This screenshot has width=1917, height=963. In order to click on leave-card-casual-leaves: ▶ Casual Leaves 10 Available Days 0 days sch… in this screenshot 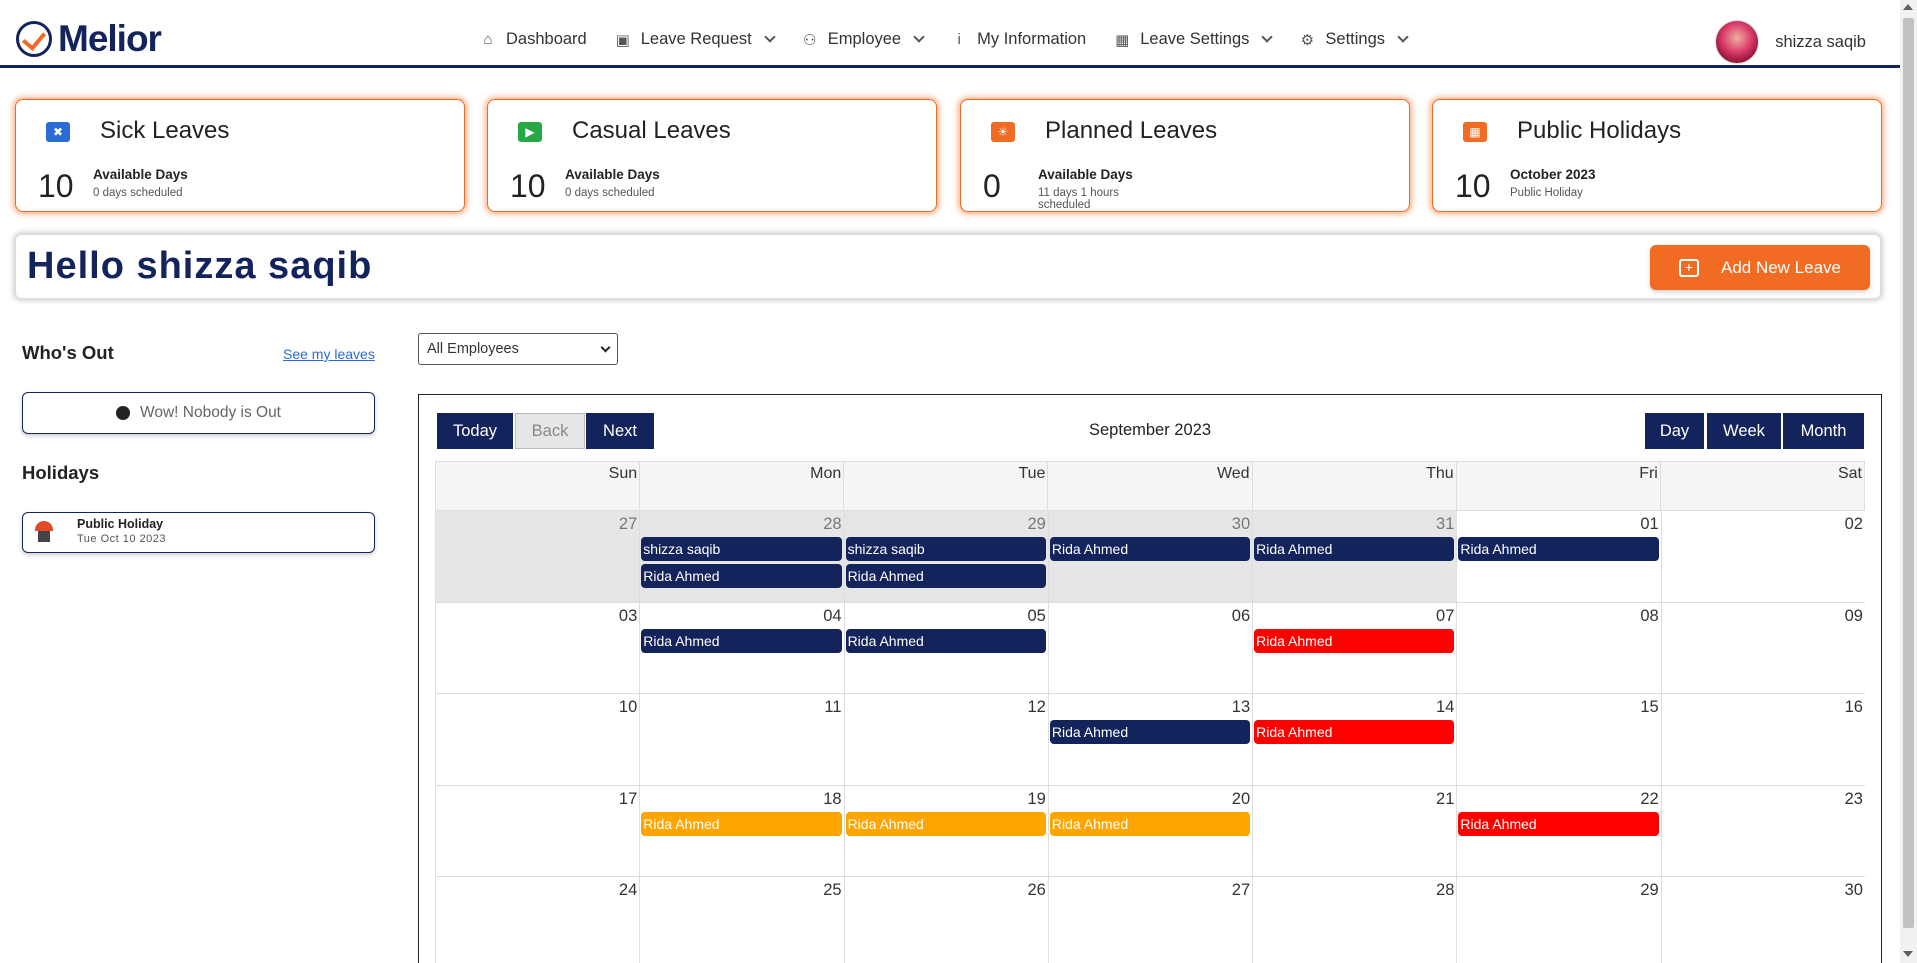, I will do `click(712, 155)`.